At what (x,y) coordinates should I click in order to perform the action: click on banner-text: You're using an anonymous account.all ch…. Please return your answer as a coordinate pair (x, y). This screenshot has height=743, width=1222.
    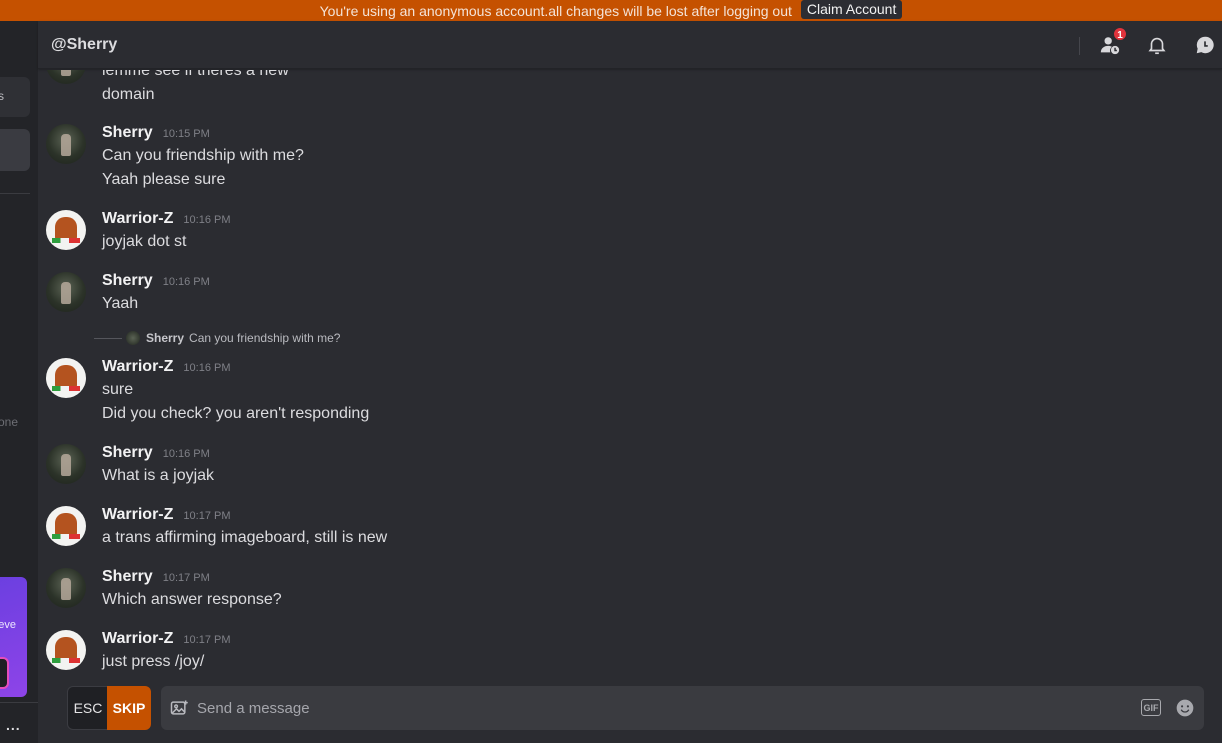
    Looking at the image, I should click on (555, 10).